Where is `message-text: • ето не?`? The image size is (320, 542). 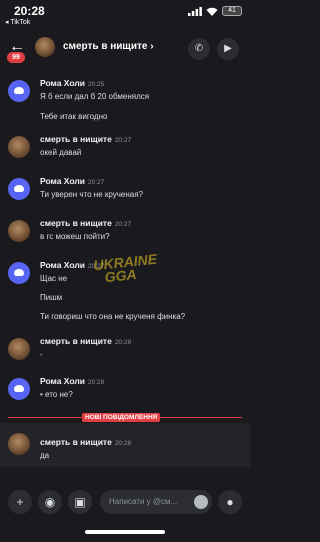 message-text: • ето не? is located at coordinates (56, 394).